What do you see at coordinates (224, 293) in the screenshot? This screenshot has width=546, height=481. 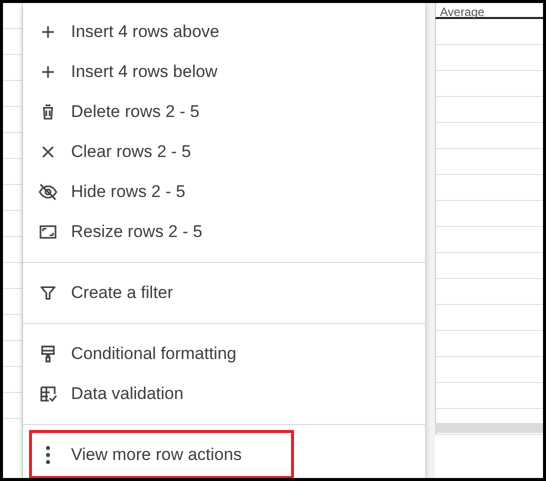 I see `menu-item: Create a filter` at bounding box center [224, 293].